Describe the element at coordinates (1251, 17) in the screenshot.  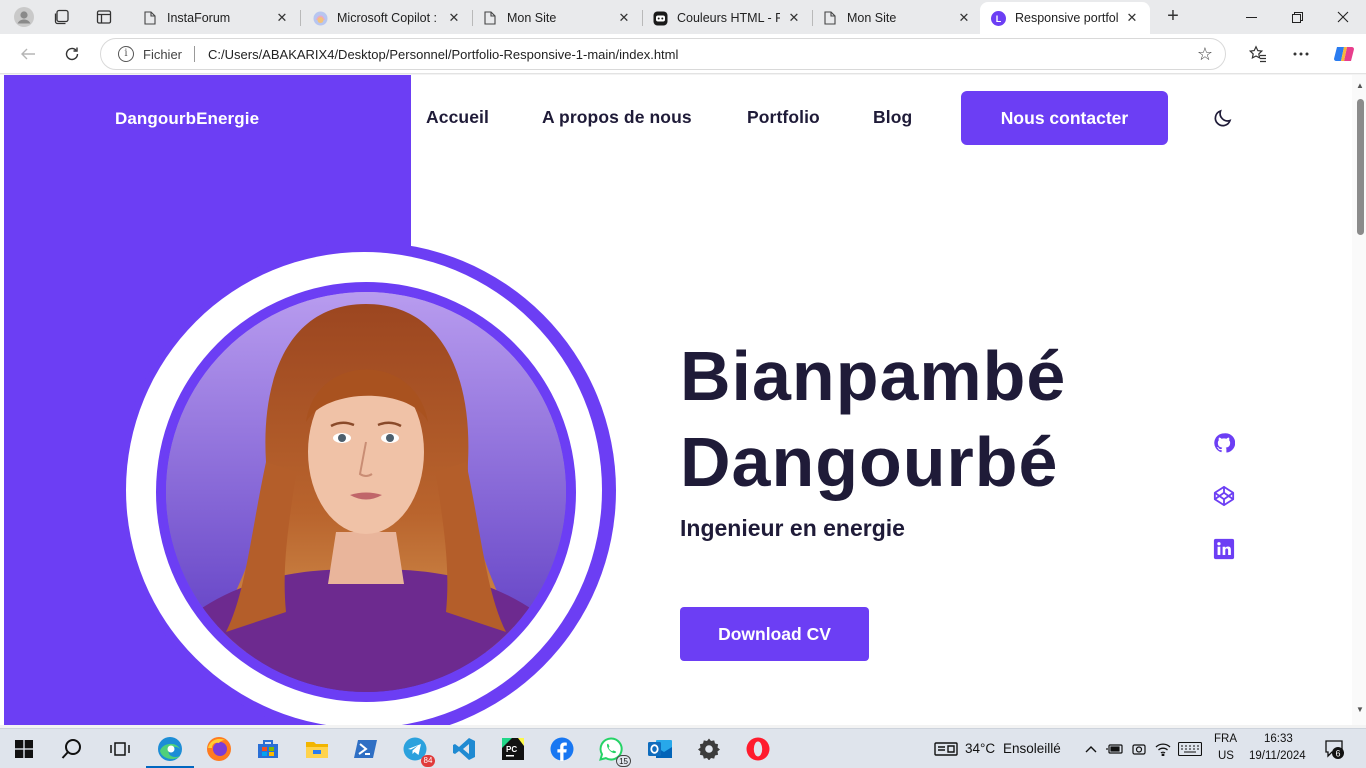
I see `minimize-icon` at that location.